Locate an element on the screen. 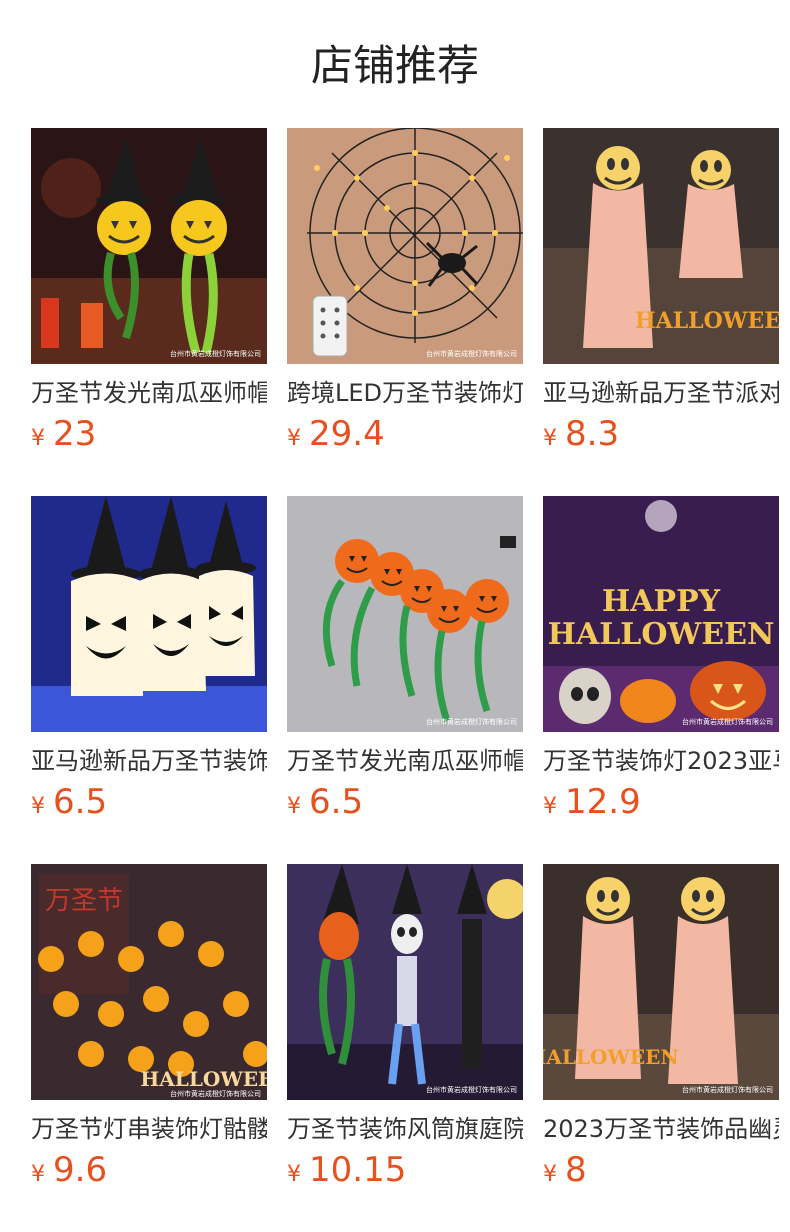 The width and height of the screenshot is (790, 1232). product-name: 2023万圣节装饰品幽灵 is located at coordinates (661, 1129).